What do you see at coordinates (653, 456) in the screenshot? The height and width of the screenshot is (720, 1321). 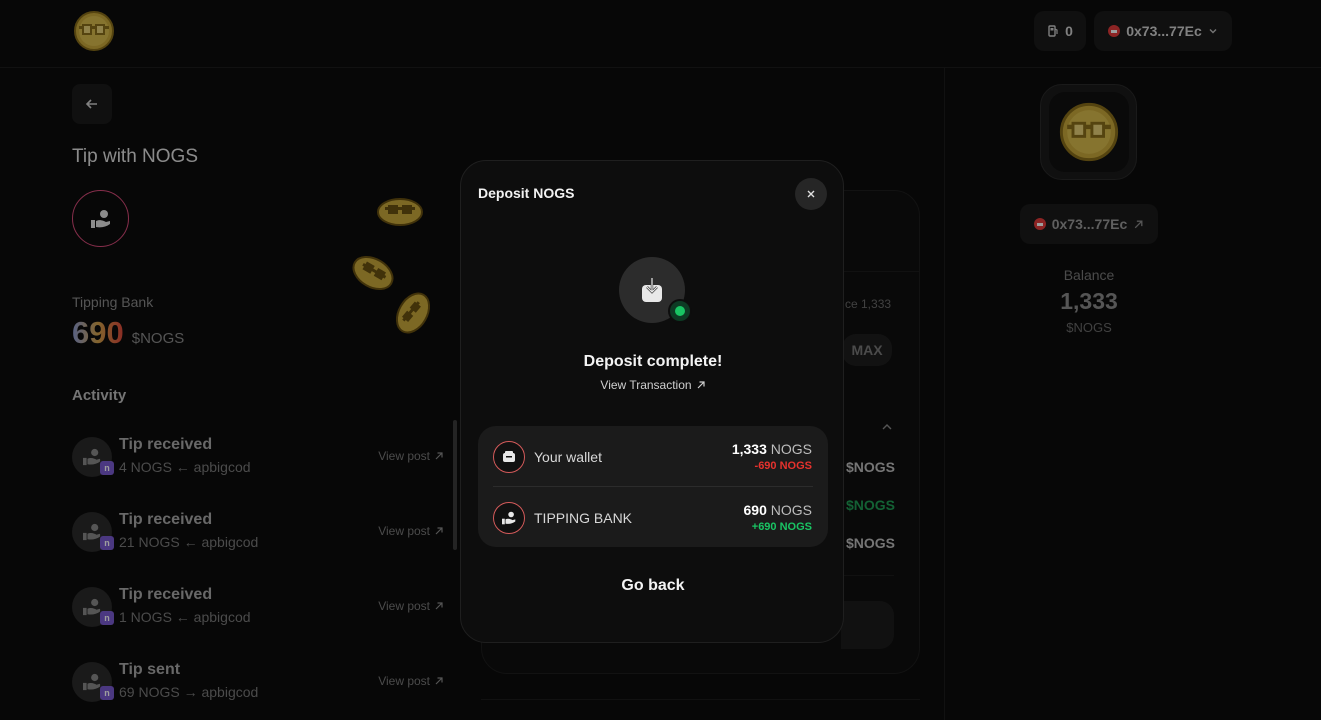 I see `summary-row-wallet: Your wallet 1,333 NOGS -690 NOGS` at bounding box center [653, 456].